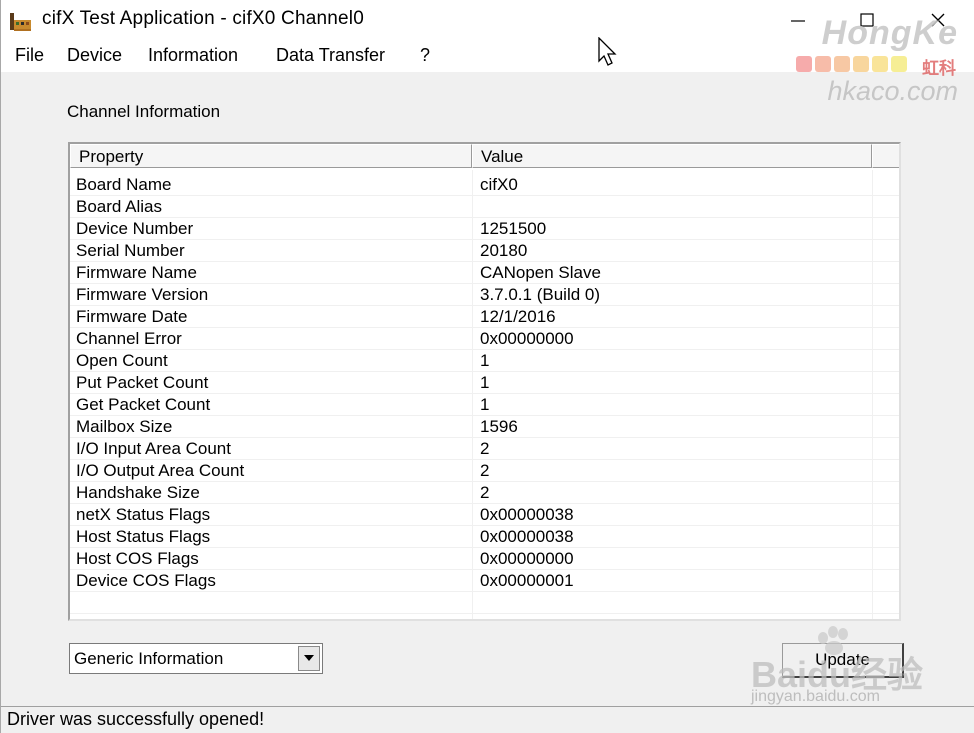 The width and height of the screenshot is (974, 733). What do you see at coordinates (425, 55) in the screenshot?
I see `menu-help: ?` at bounding box center [425, 55].